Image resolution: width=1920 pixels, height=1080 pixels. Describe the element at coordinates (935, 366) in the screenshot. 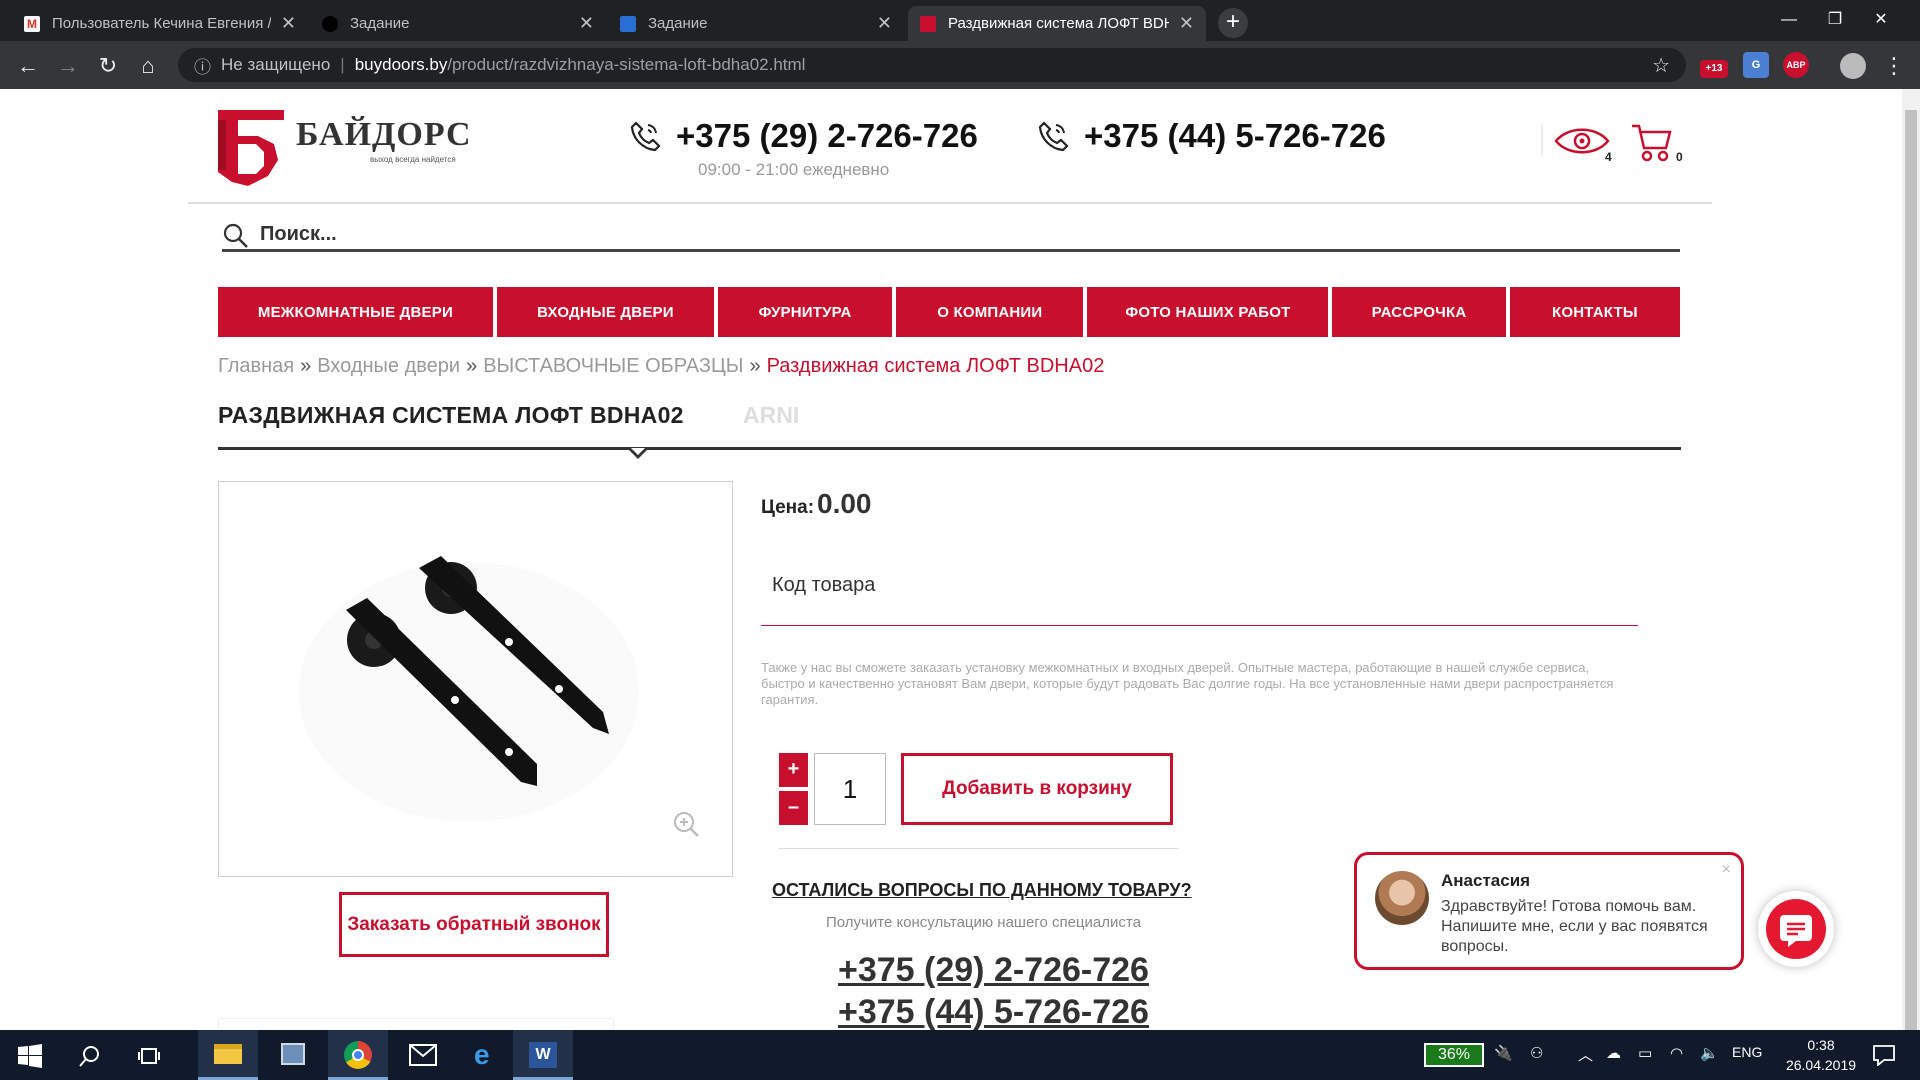

I see `breadcrumb-current: Раздвижная система ЛОФТ BDHA02` at that location.